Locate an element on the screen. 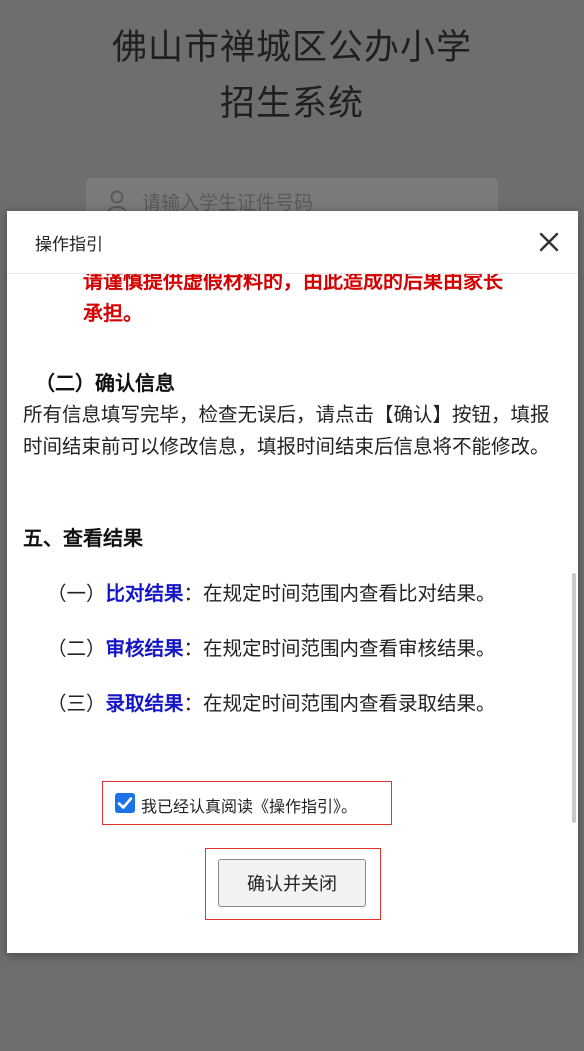 The height and width of the screenshot is (1051, 584). close-icon is located at coordinates (549, 242).